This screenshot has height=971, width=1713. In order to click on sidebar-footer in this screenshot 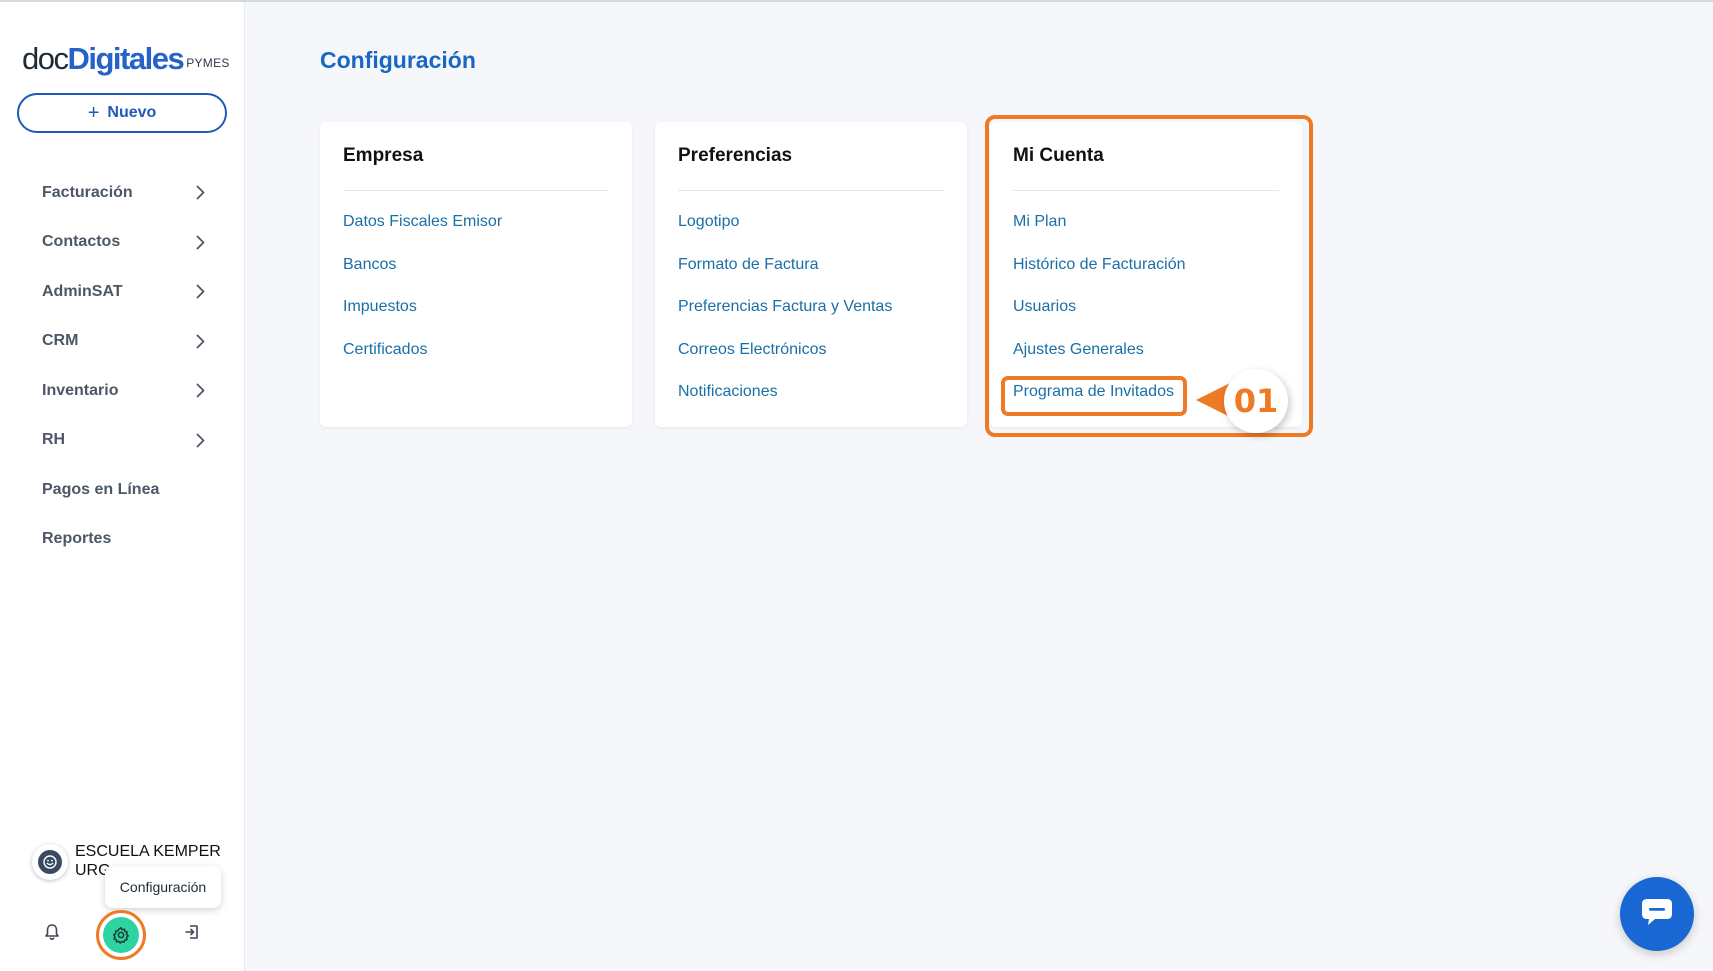, I will do `click(122, 935)`.